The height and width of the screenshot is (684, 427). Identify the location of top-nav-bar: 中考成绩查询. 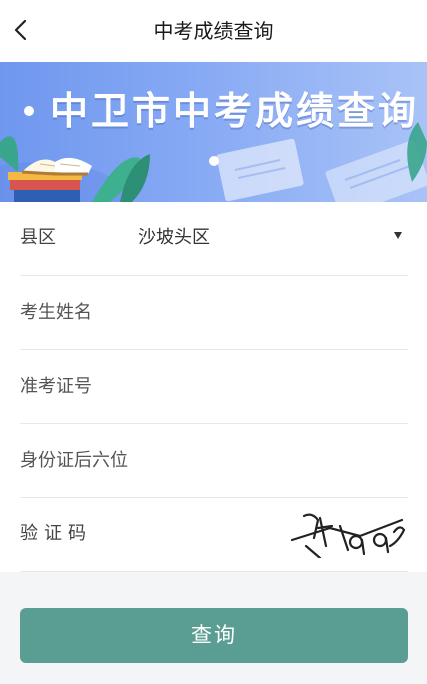
(213, 31).